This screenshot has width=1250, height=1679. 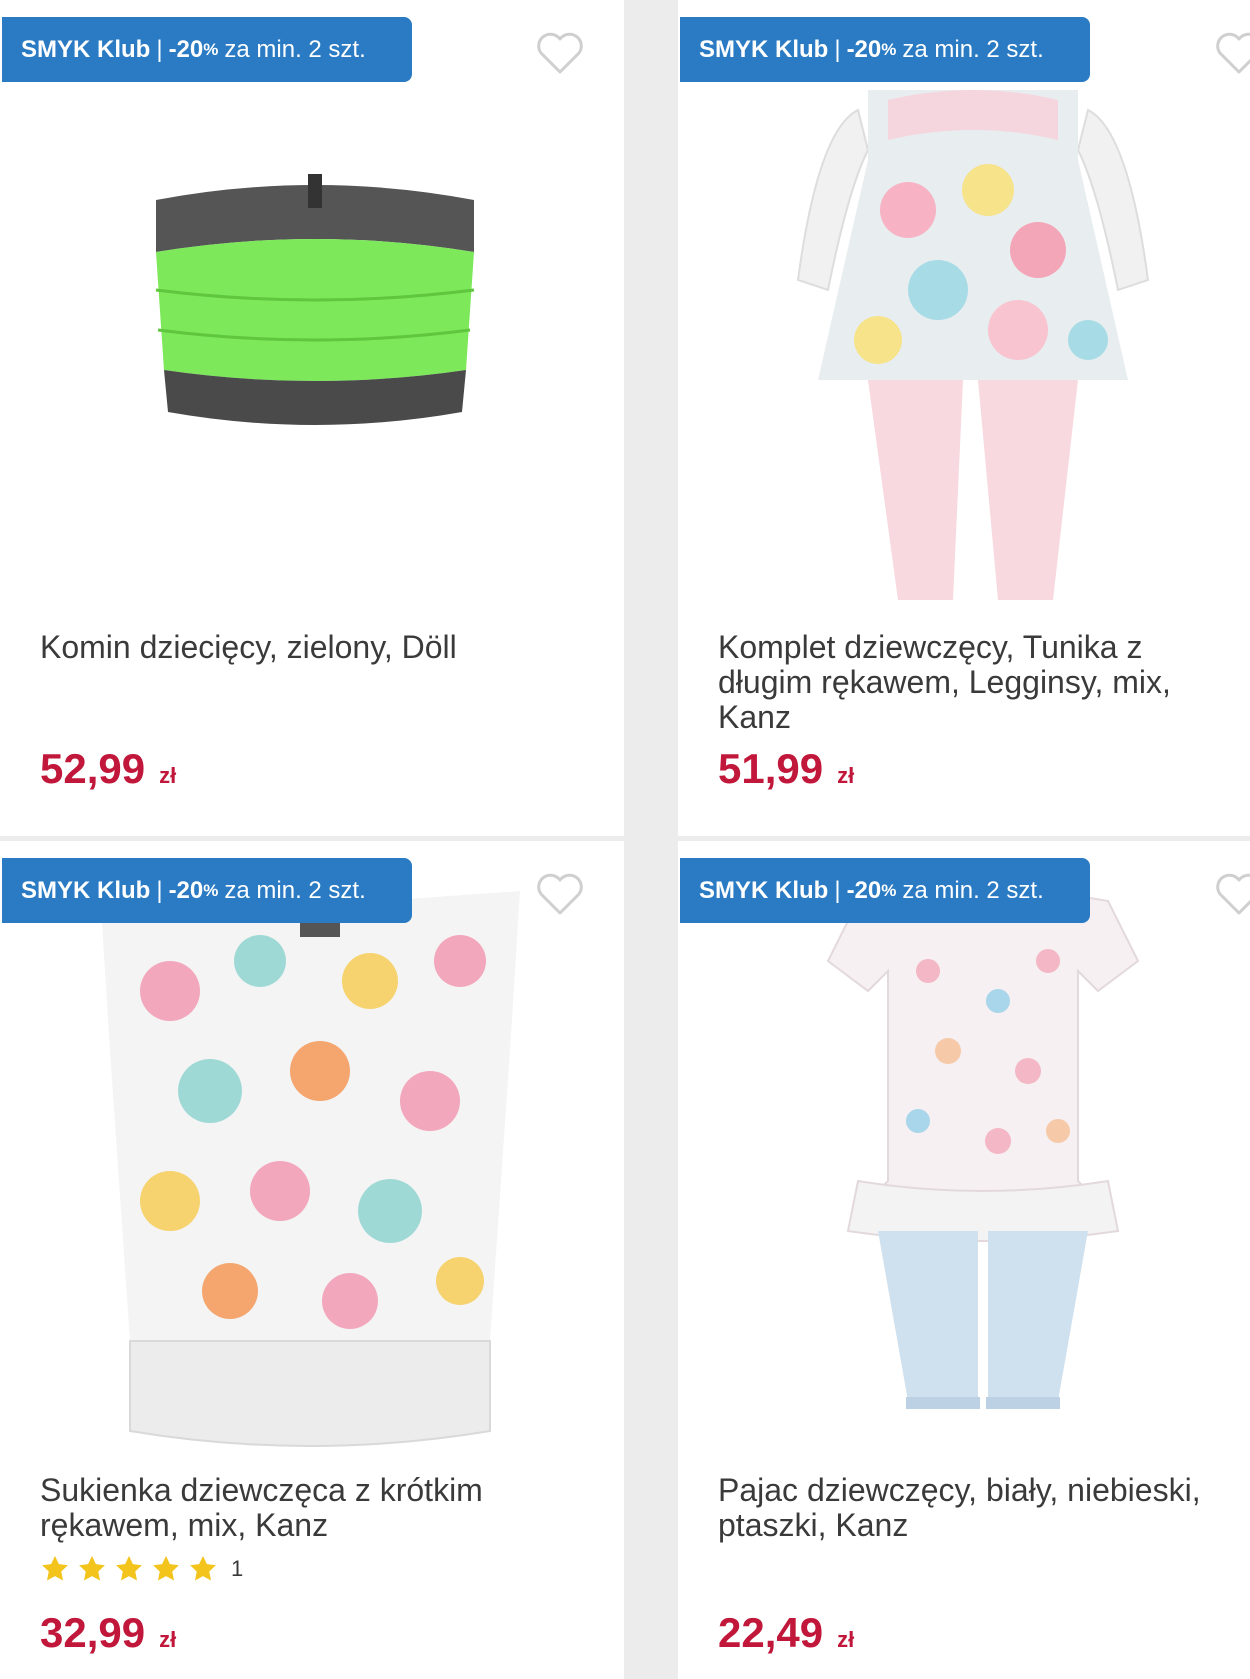 What do you see at coordinates (771, 1632) in the screenshot?
I see `price-amount: 22,49` at bounding box center [771, 1632].